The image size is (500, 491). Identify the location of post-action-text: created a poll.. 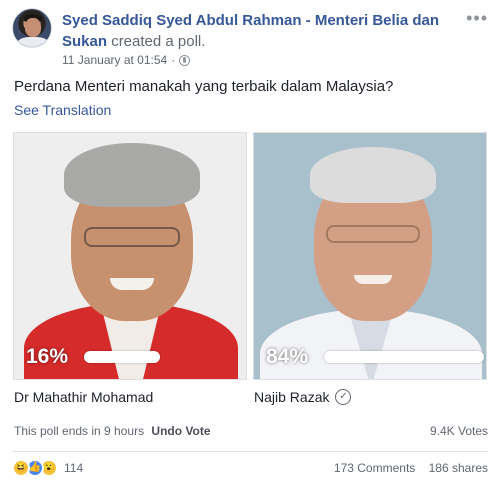
(158, 41).